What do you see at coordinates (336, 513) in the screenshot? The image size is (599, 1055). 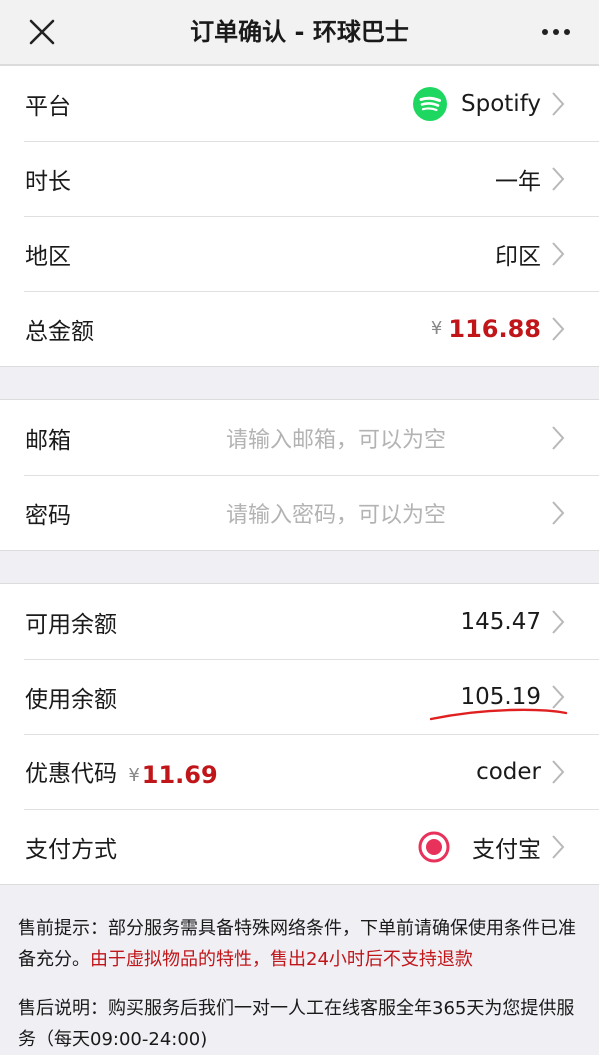 I see `password-field: 请输入密码，可以为空` at bounding box center [336, 513].